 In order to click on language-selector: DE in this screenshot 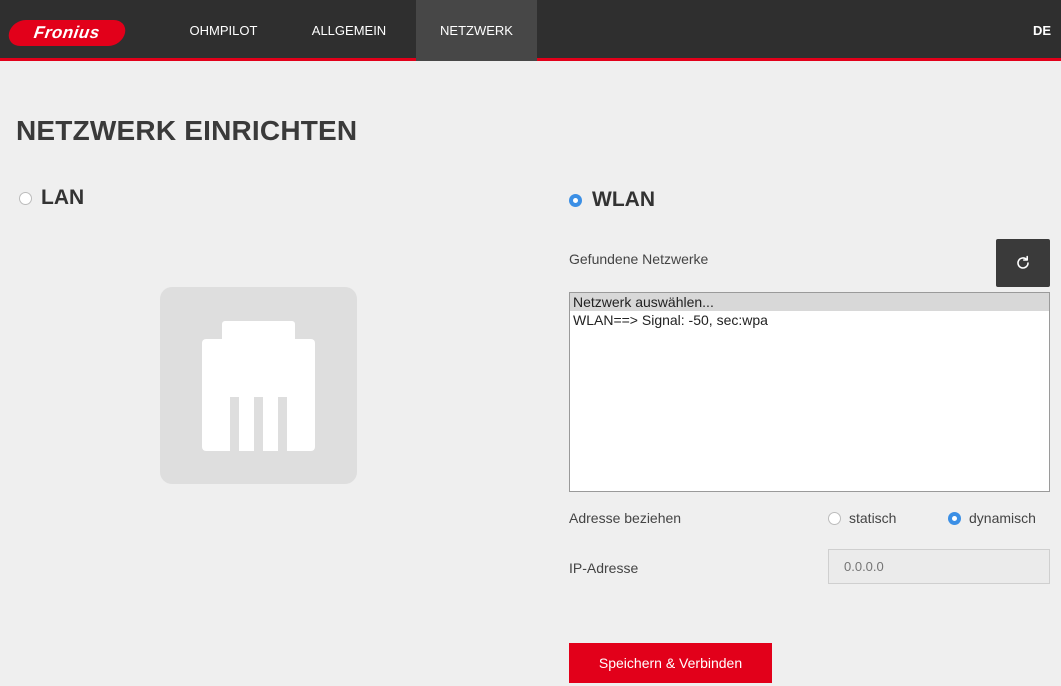, I will do `click(1042, 30)`.